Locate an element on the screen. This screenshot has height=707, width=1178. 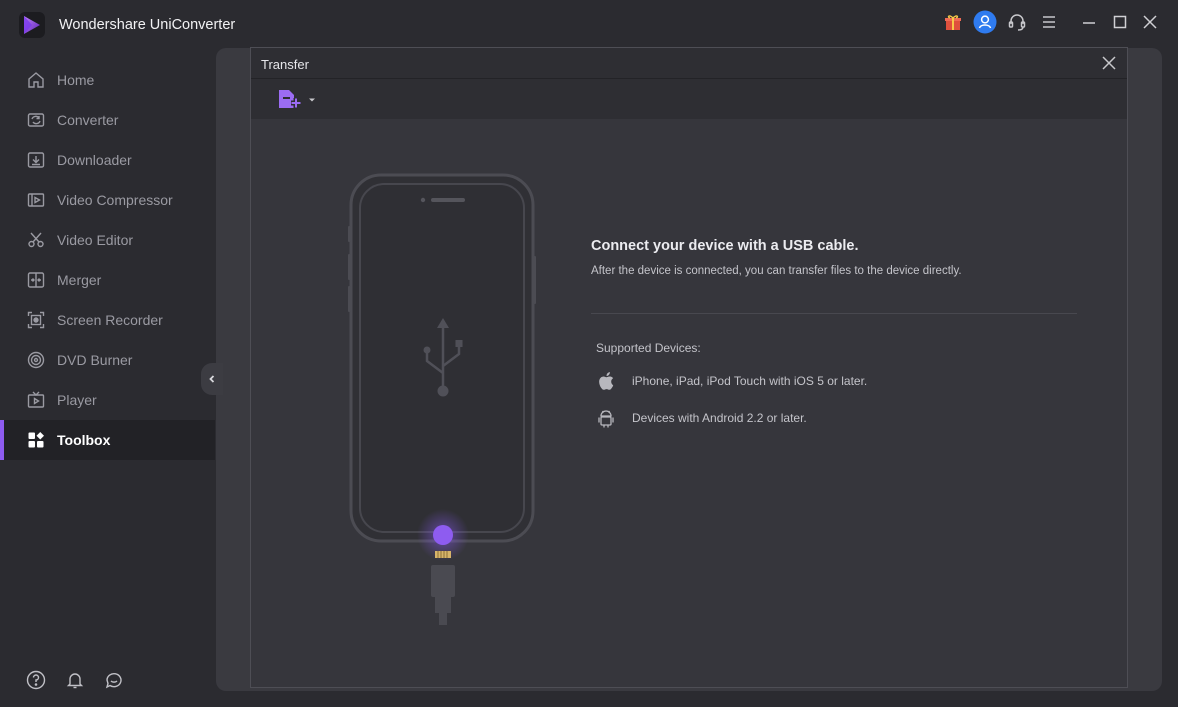
sidebar-item-label: Converter is located at coordinates (88, 120).